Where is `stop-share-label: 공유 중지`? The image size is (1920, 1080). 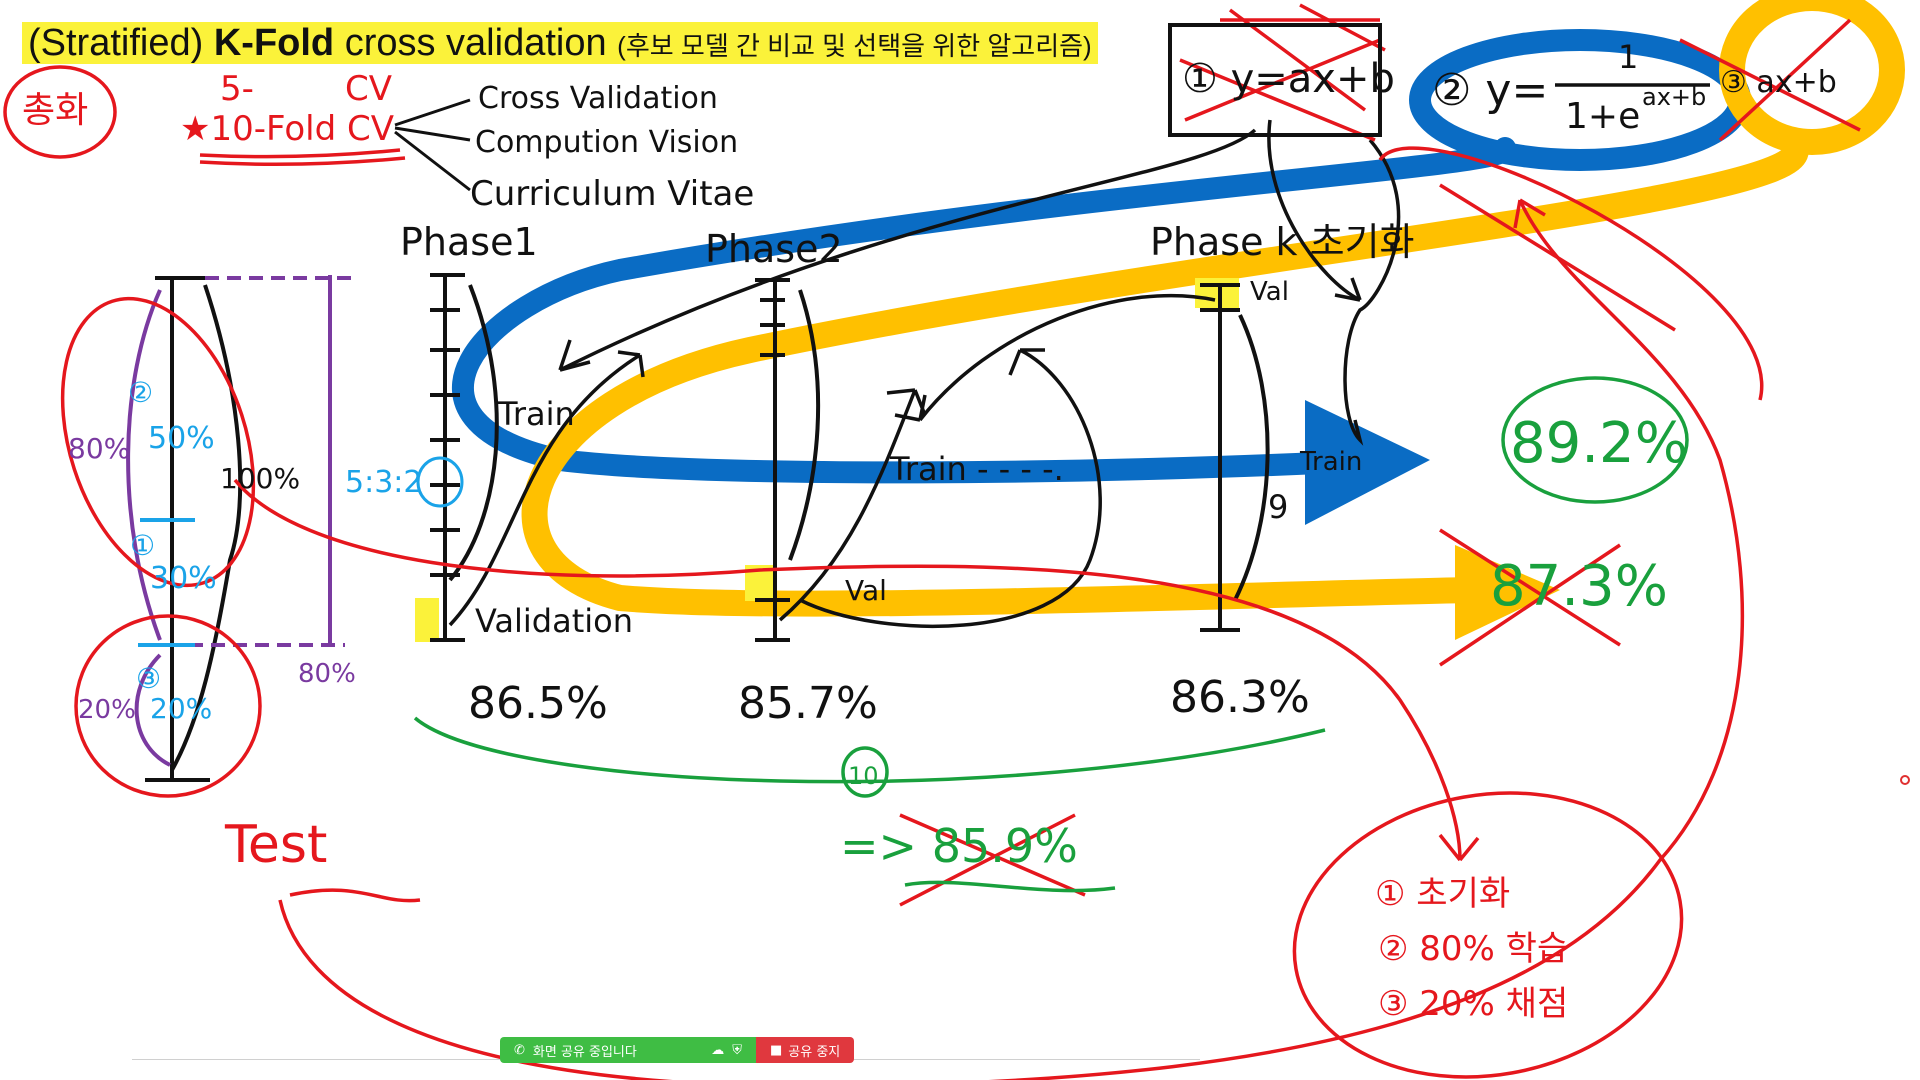
stop-share-label: 공유 중지 is located at coordinates (814, 1052).